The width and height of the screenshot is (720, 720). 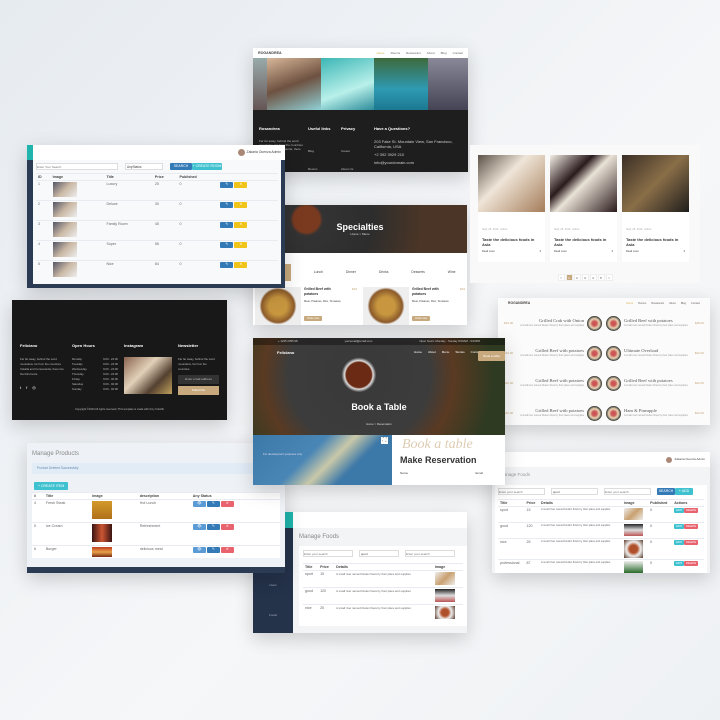 I want to click on page-button: 1, so click(x=569, y=277).